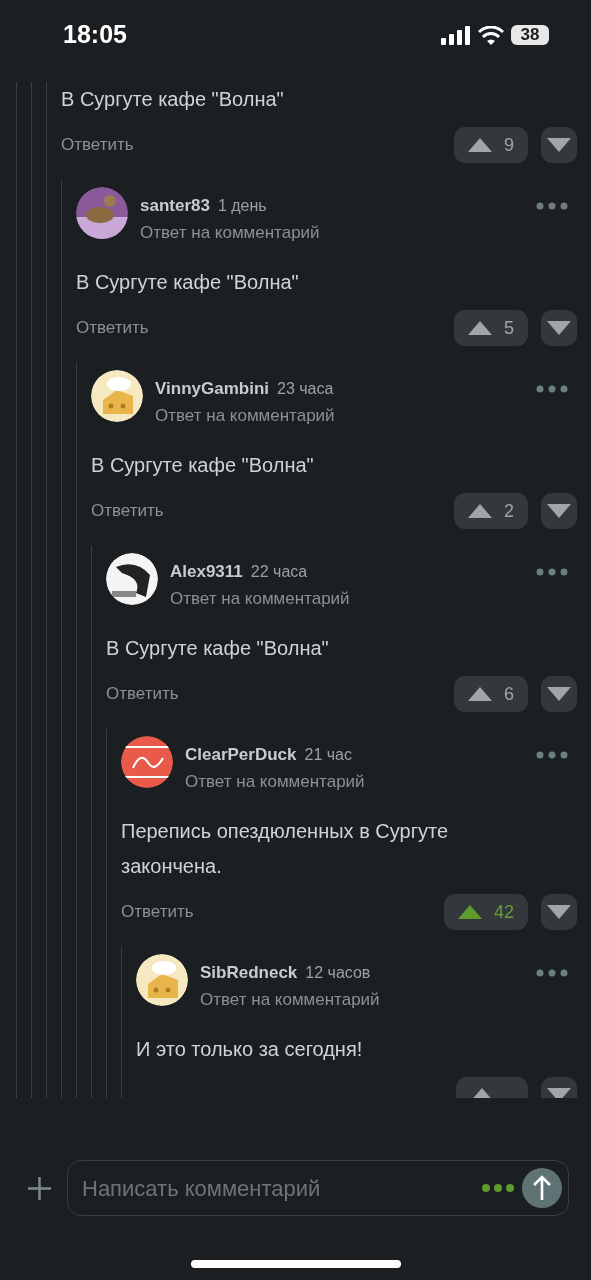 The image size is (591, 1280). I want to click on status-time: 18:05, so click(95, 35).